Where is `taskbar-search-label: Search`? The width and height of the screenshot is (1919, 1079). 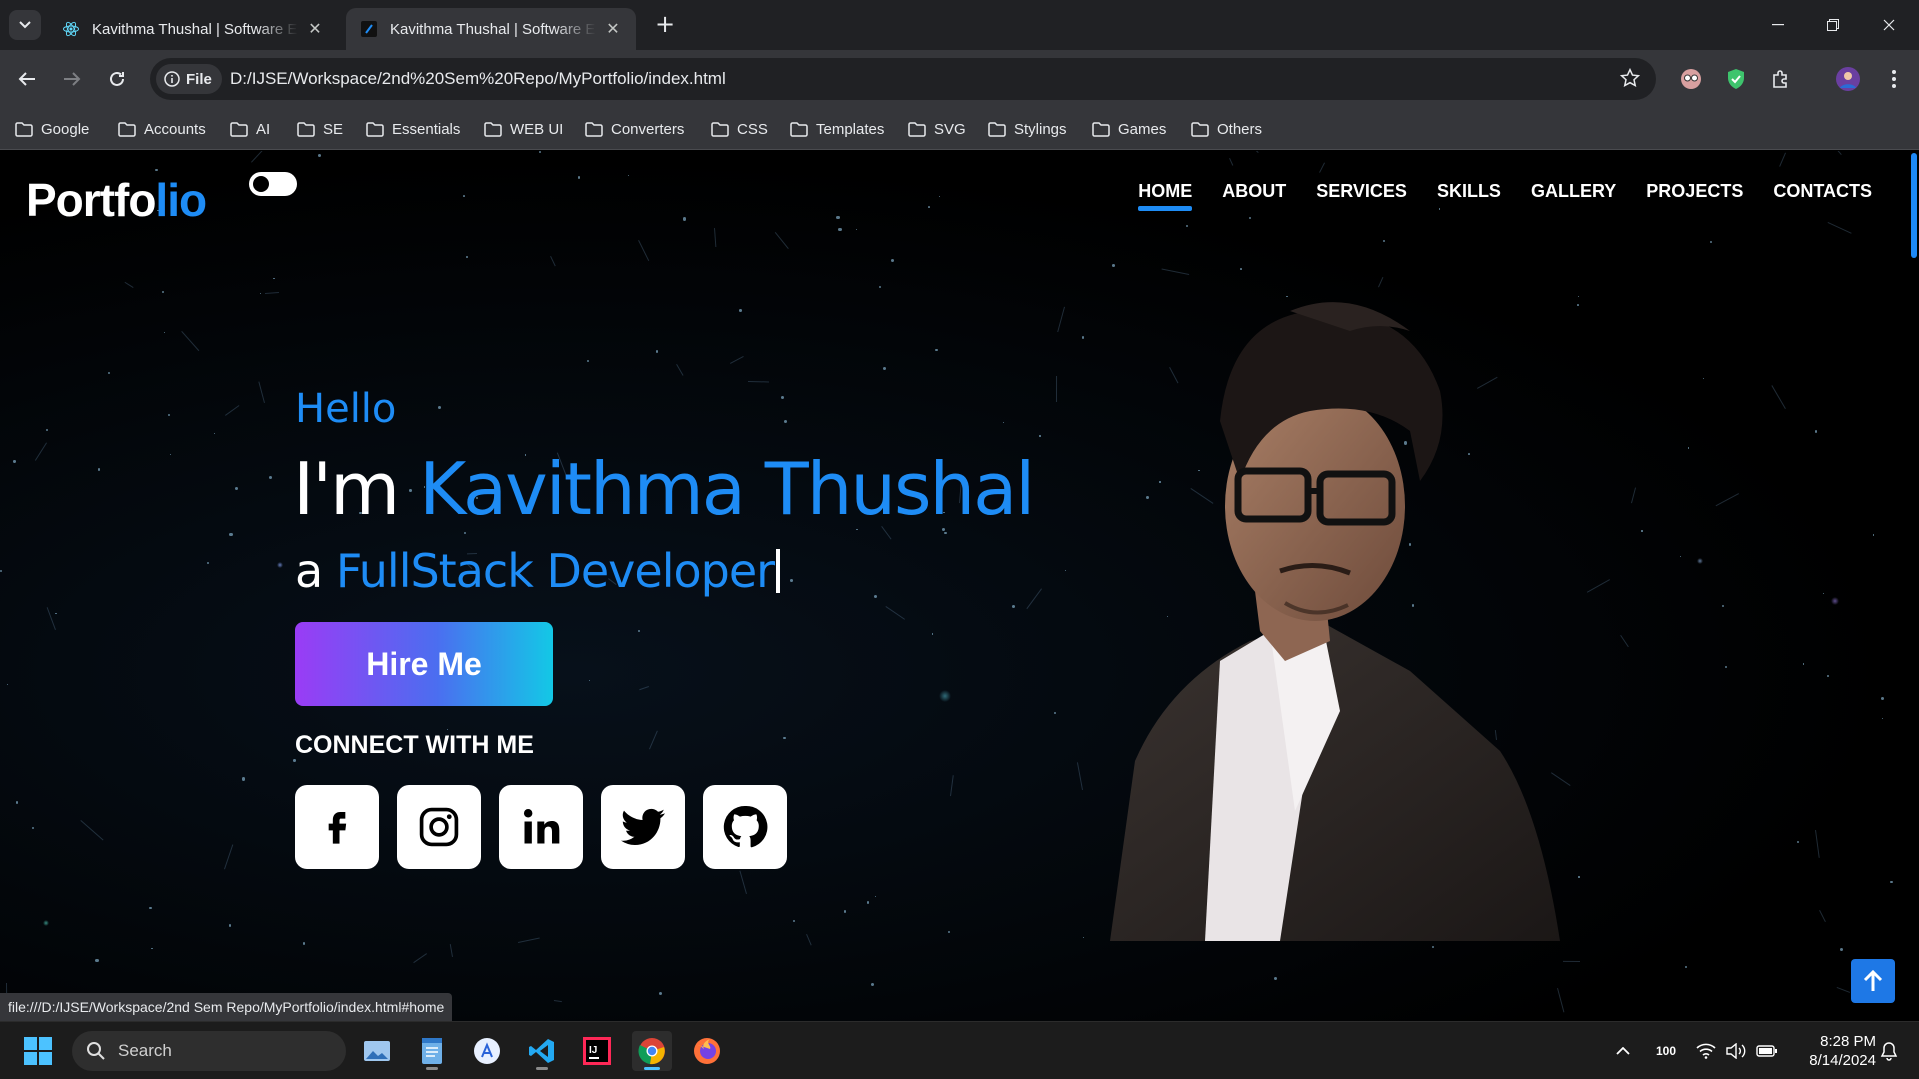 taskbar-search-label: Search is located at coordinates (145, 1050).